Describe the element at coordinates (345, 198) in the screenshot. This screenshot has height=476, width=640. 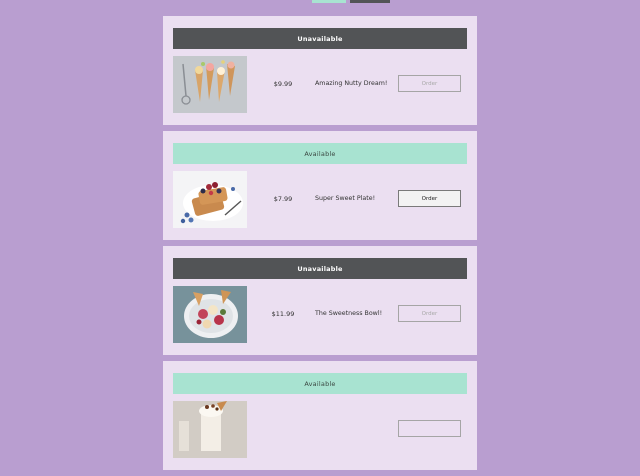
I see `dessert-name: Super Sweet Plate!` at that location.